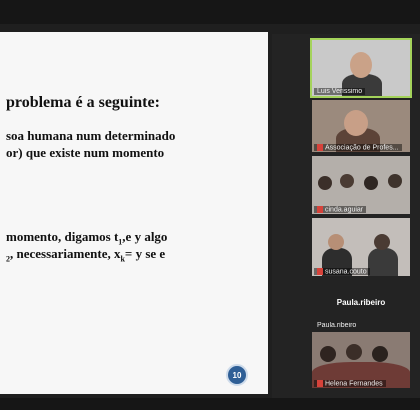 The image size is (420, 410). I want to click on slide-heading: problema é a seguinte:, so click(83, 102).